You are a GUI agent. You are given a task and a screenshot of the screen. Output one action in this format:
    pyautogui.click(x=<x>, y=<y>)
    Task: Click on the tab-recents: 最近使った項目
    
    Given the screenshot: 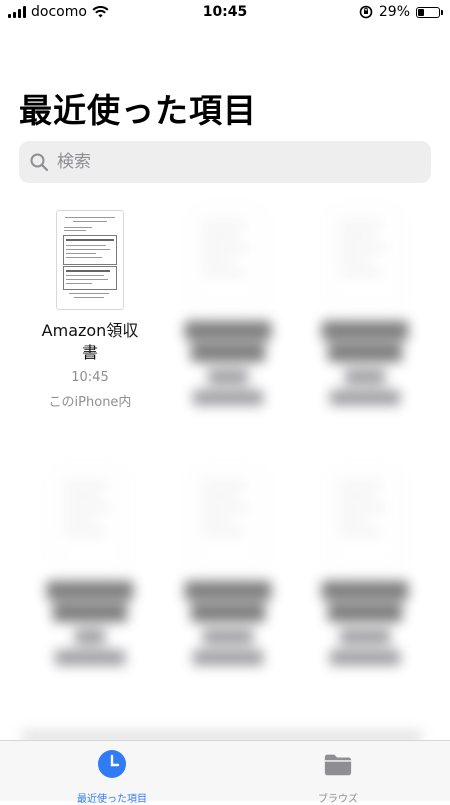 What is the action you would take?
    pyautogui.click(x=112, y=777)
    